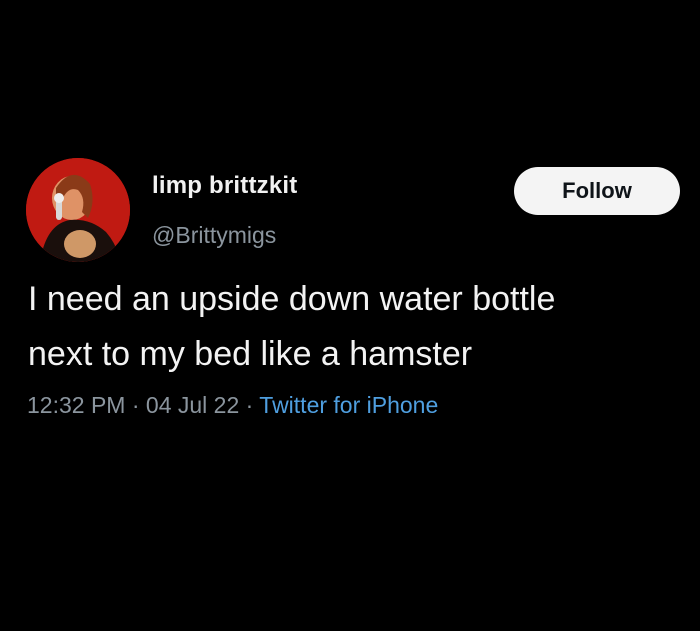 The image size is (700, 631). I want to click on avatar-photo-icon, so click(78, 210).